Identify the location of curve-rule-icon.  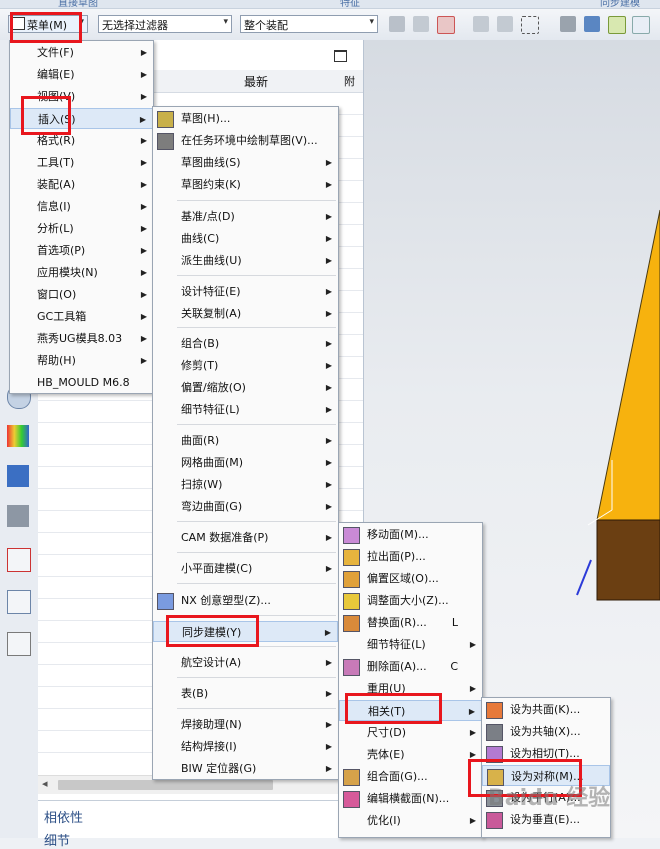
(481, 24).